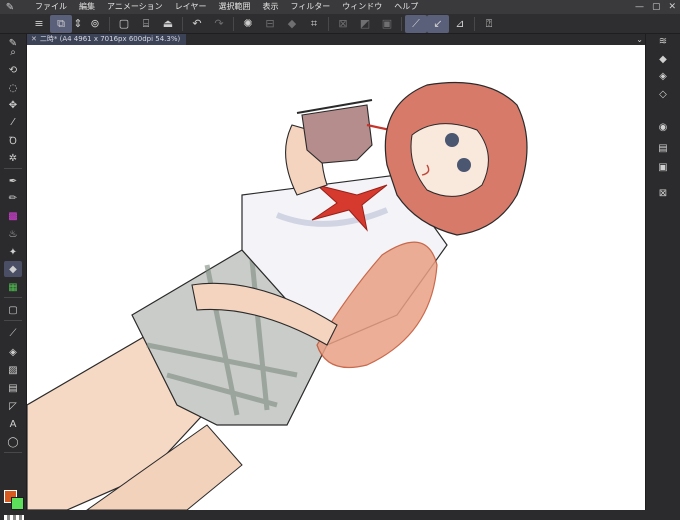 The height and width of the screenshot is (520, 680). What do you see at coordinates (639, 7) in the screenshot?
I see `minimize-icon: —` at bounding box center [639, 7].